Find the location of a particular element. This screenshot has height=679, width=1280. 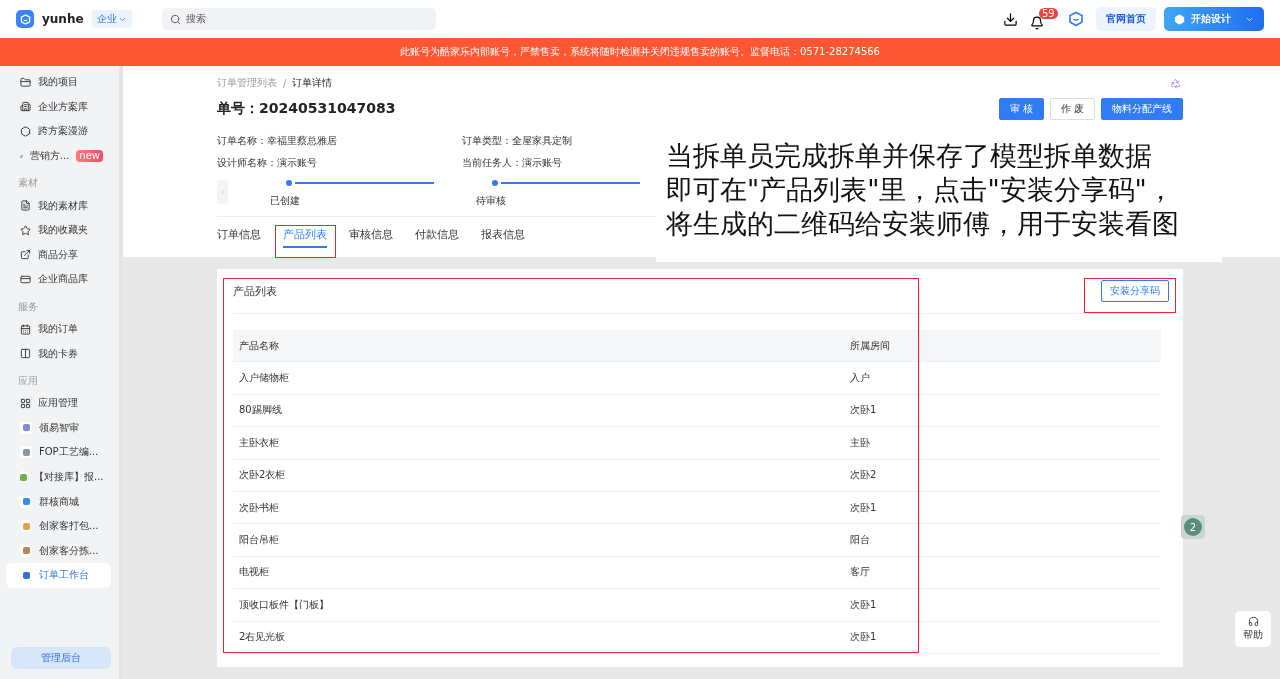

table-cell-text: 主卧衣柜 is located at coordinates (259, 442).